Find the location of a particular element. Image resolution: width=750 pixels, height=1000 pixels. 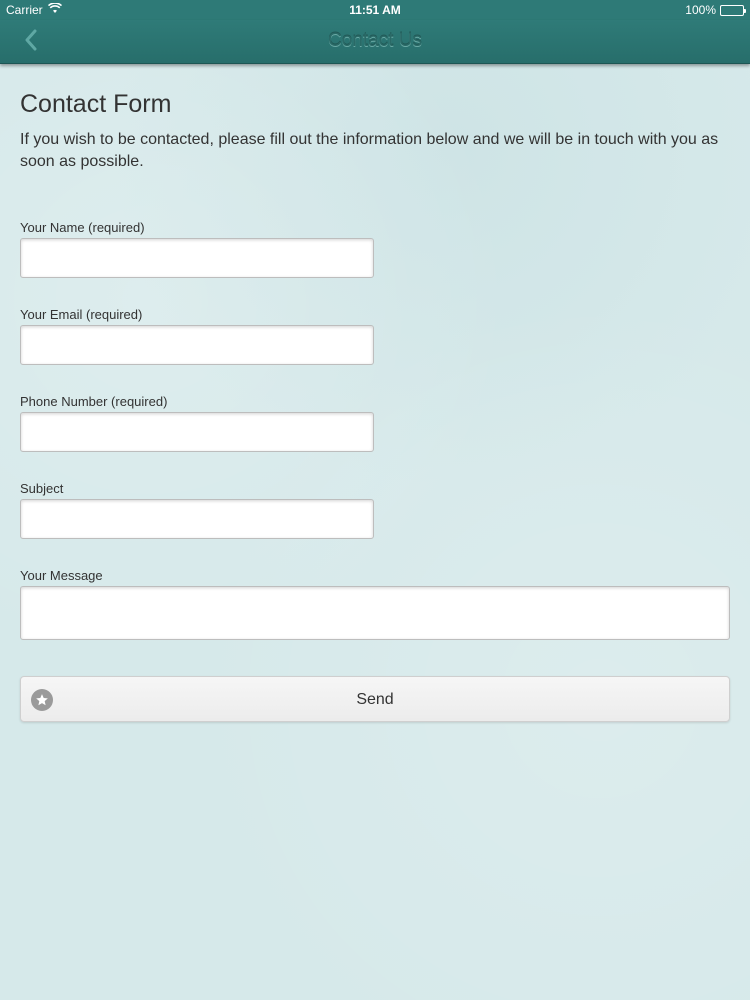

send-button: Send is located at coordinates (375, 699).